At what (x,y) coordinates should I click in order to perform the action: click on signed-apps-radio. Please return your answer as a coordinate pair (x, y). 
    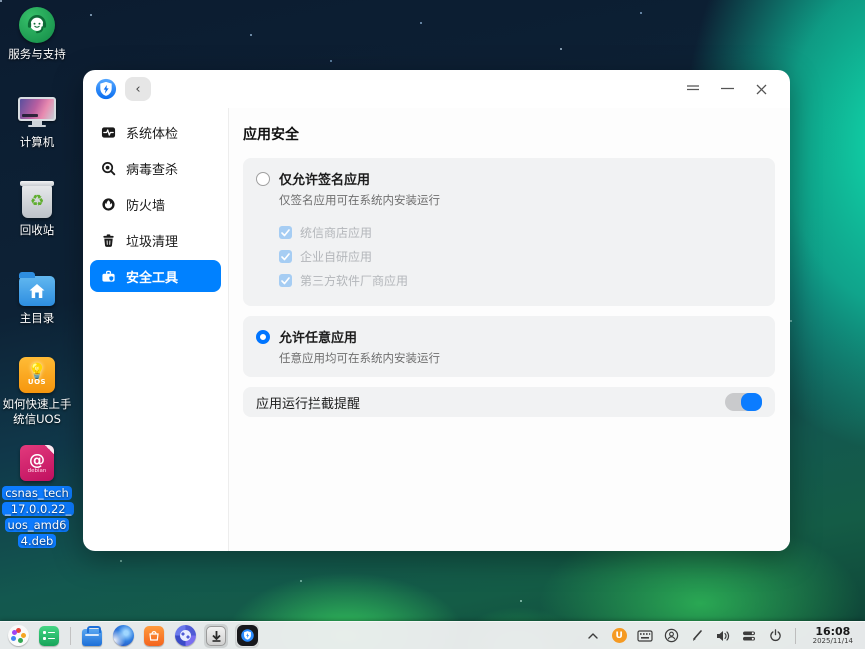
    Looking at the image, I should click on (263, 178).